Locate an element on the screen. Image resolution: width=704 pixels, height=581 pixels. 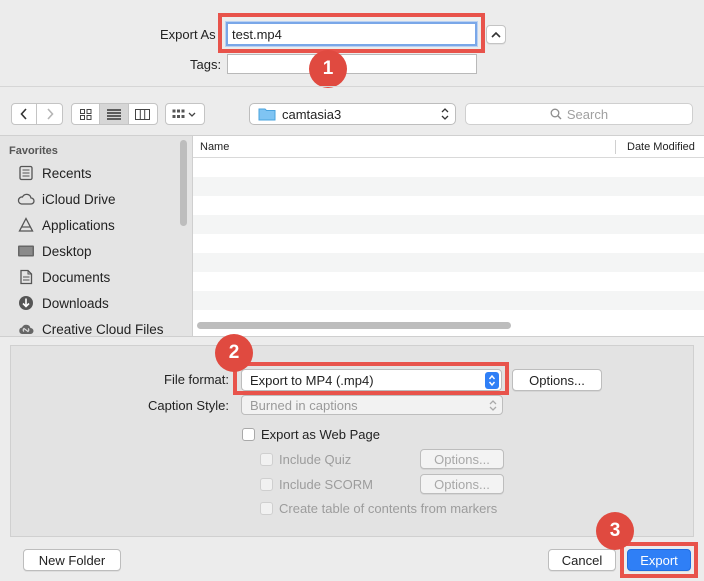
file-format-value: Export to MP4 (.mp4) is located at coordinates (312, 380).